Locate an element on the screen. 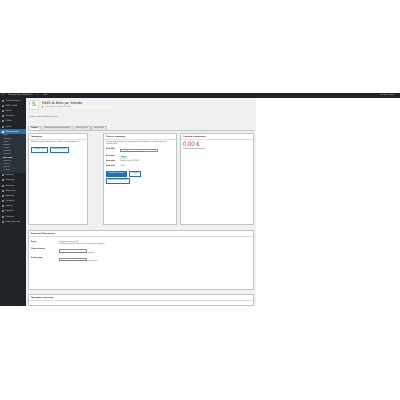 This screenshot has height=400, width=400. balance-amount: 0,00 € is located at coordinates (191, 145).